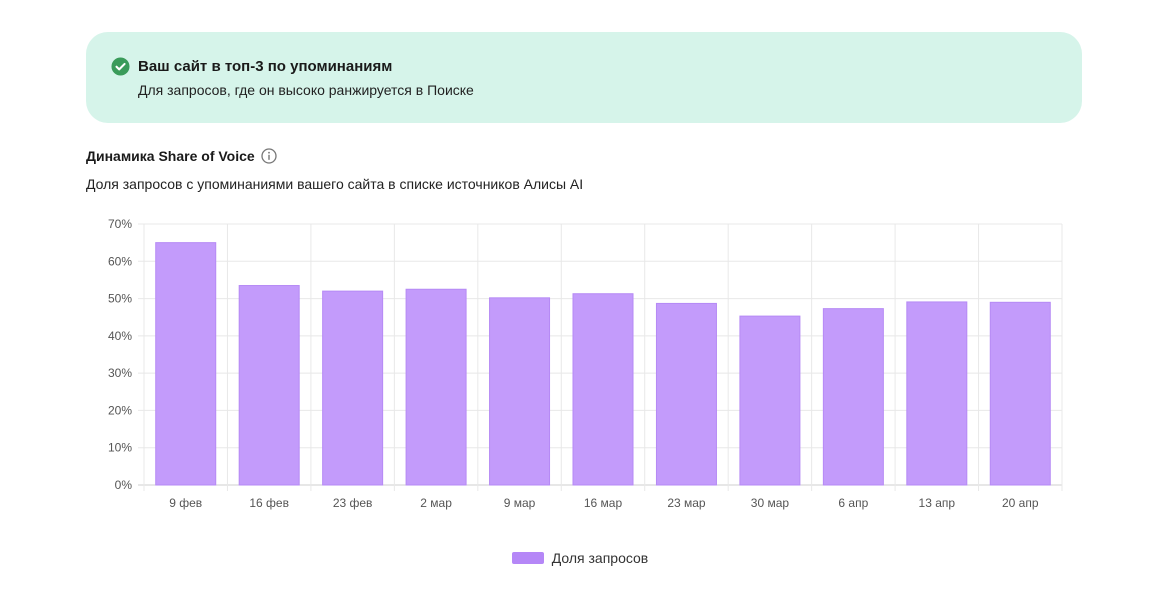 The width and height of the screenshot is (1170, 610). What do you see at coordinates (527, 558) in the screenshot?
I see `legend-swatch` at bounding box center [527, 558].